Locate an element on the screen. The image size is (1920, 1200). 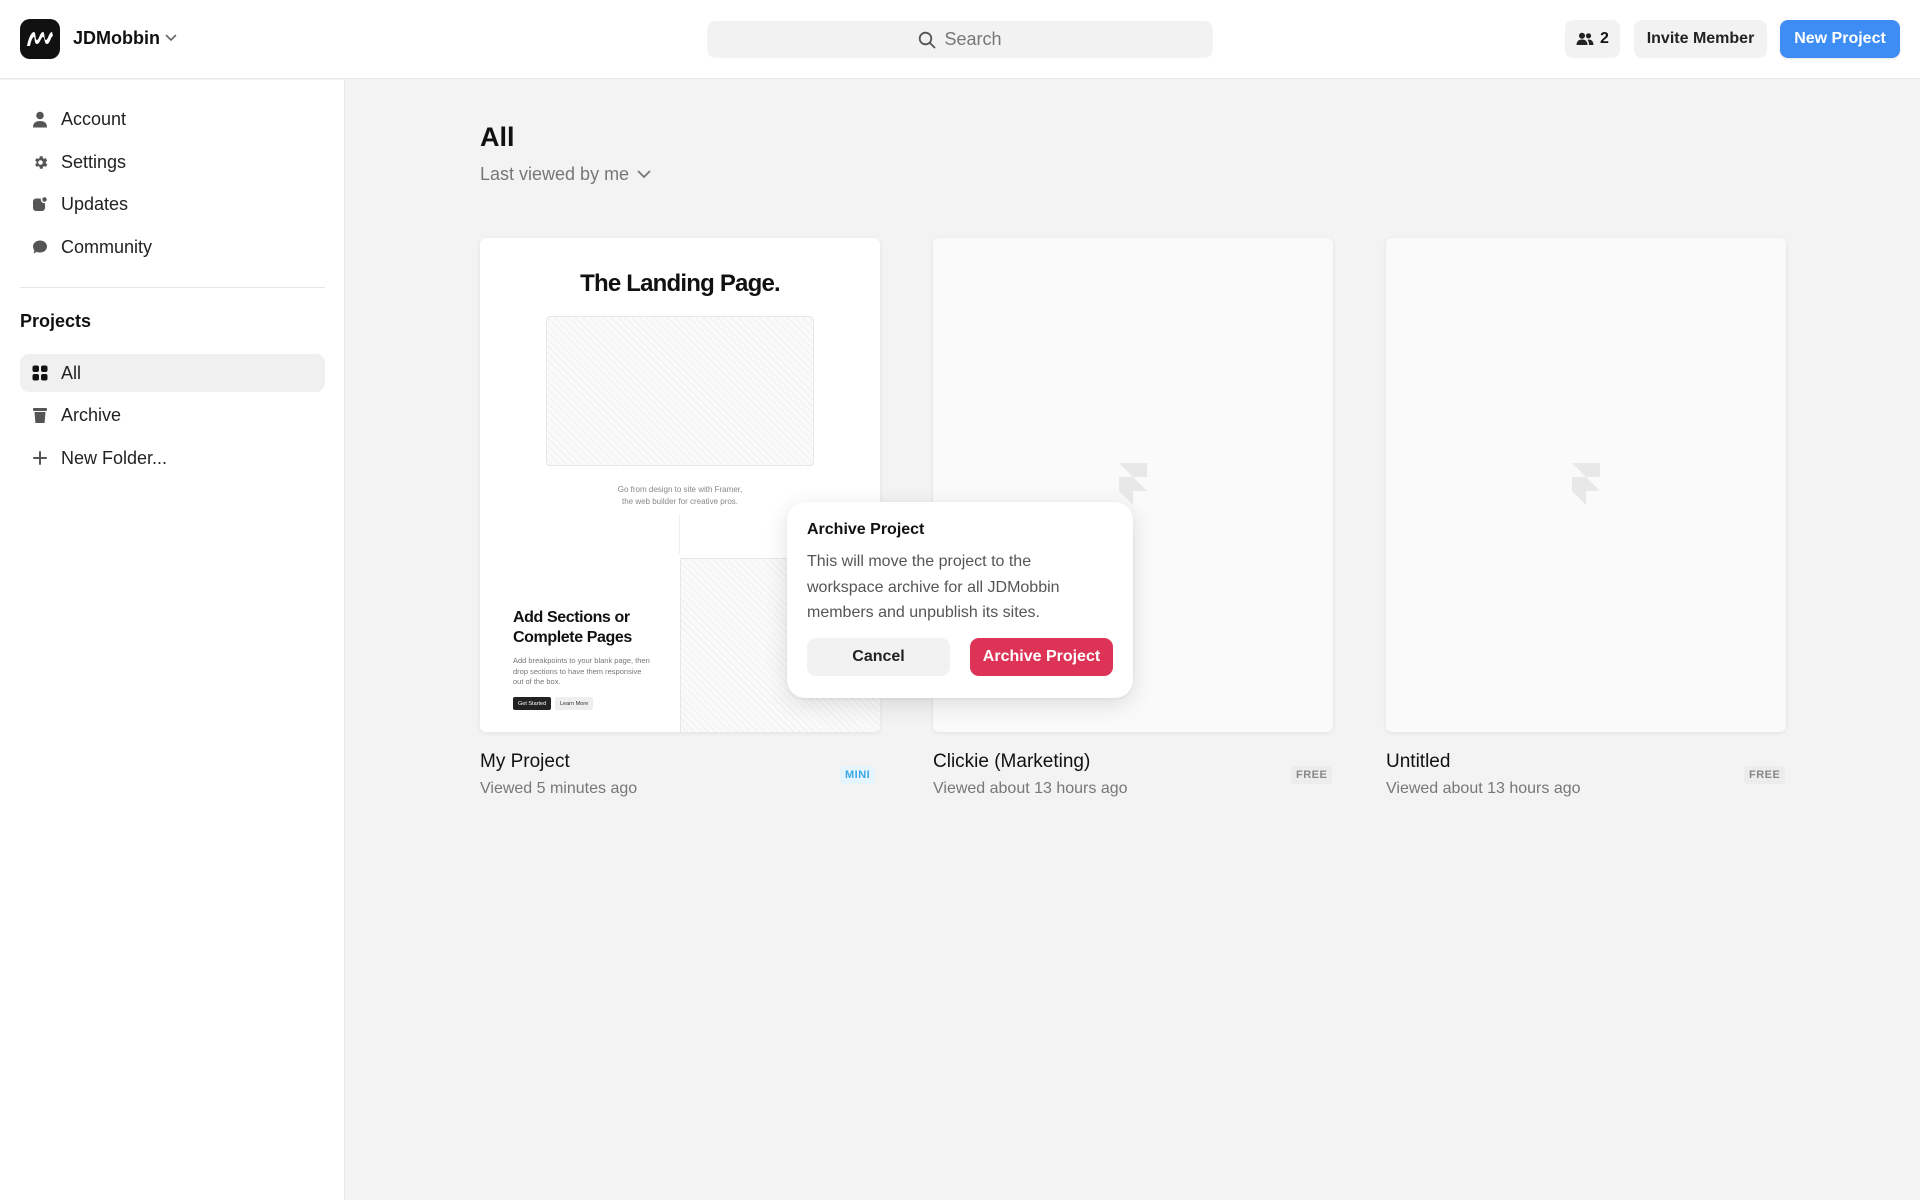
sidebar-item-label: Archive is located at coordinates (91, 414).